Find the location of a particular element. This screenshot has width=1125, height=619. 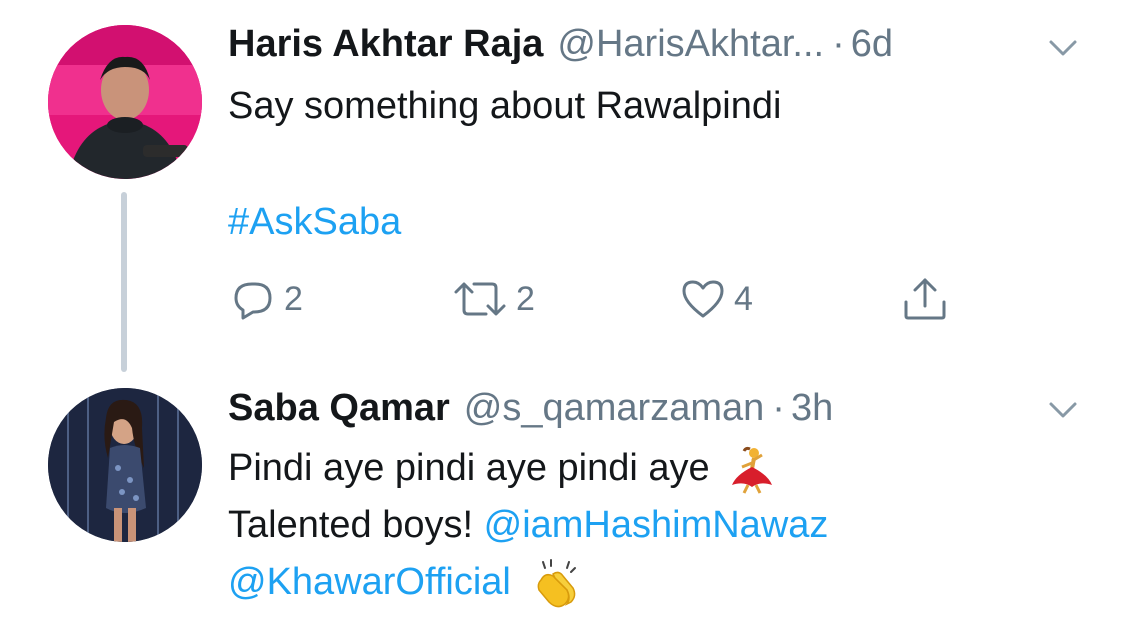

tweet-timestamp: 3h is located at coordinates (812, 408).